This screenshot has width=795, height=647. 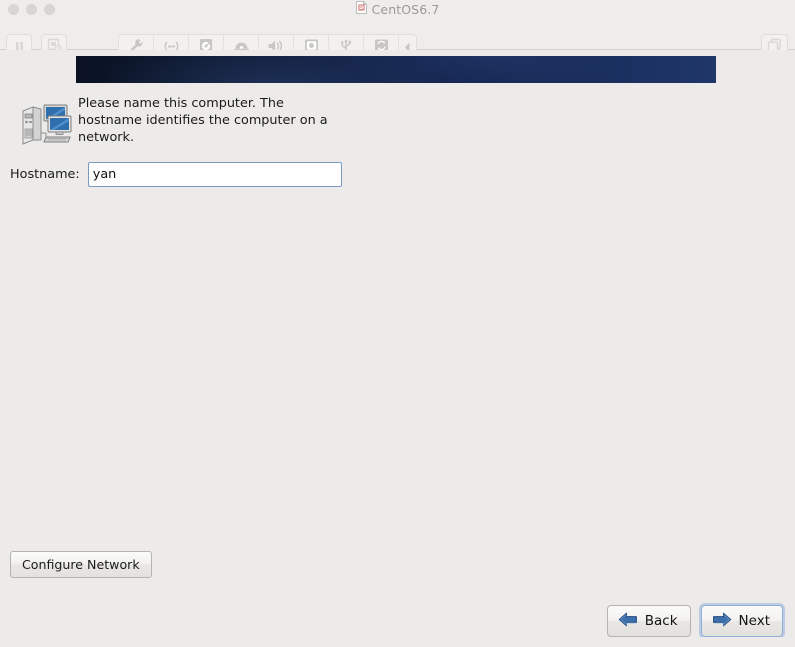 What do you see at coordinates (405, 9) in the screenshot?
I see `window-title-text: CentOS6.7` at bounding box center [405, 9].